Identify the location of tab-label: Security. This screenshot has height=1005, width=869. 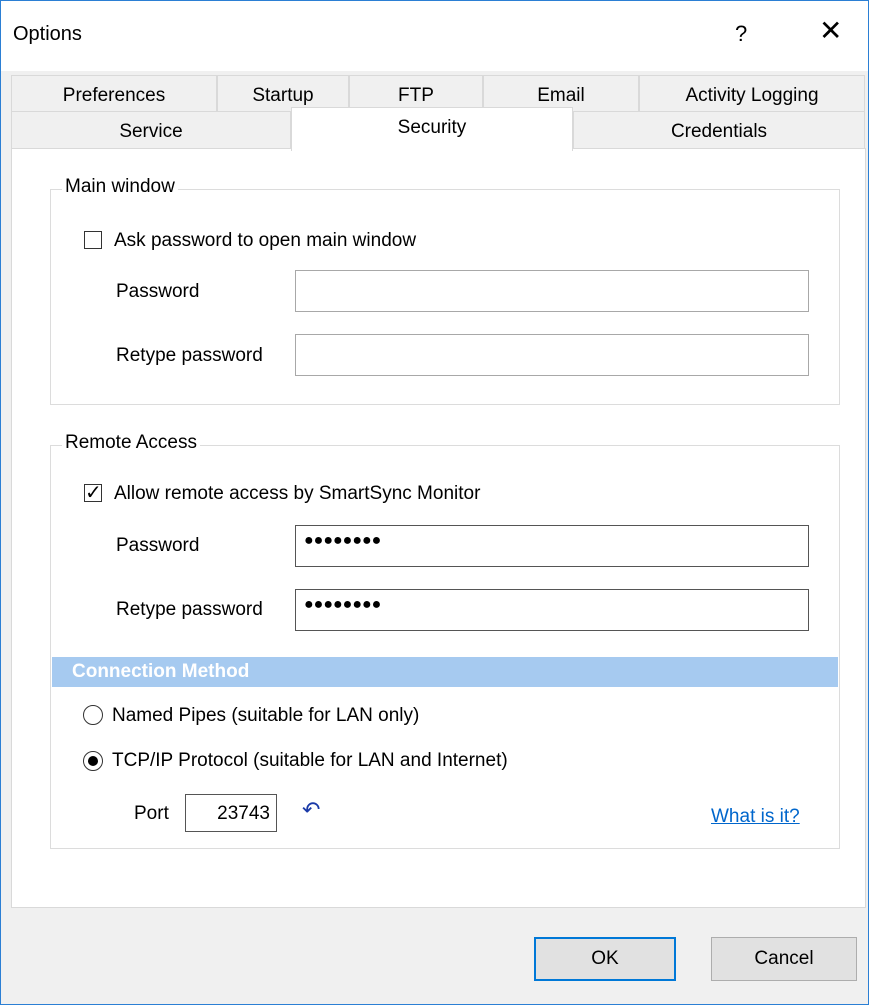
(432, 127).